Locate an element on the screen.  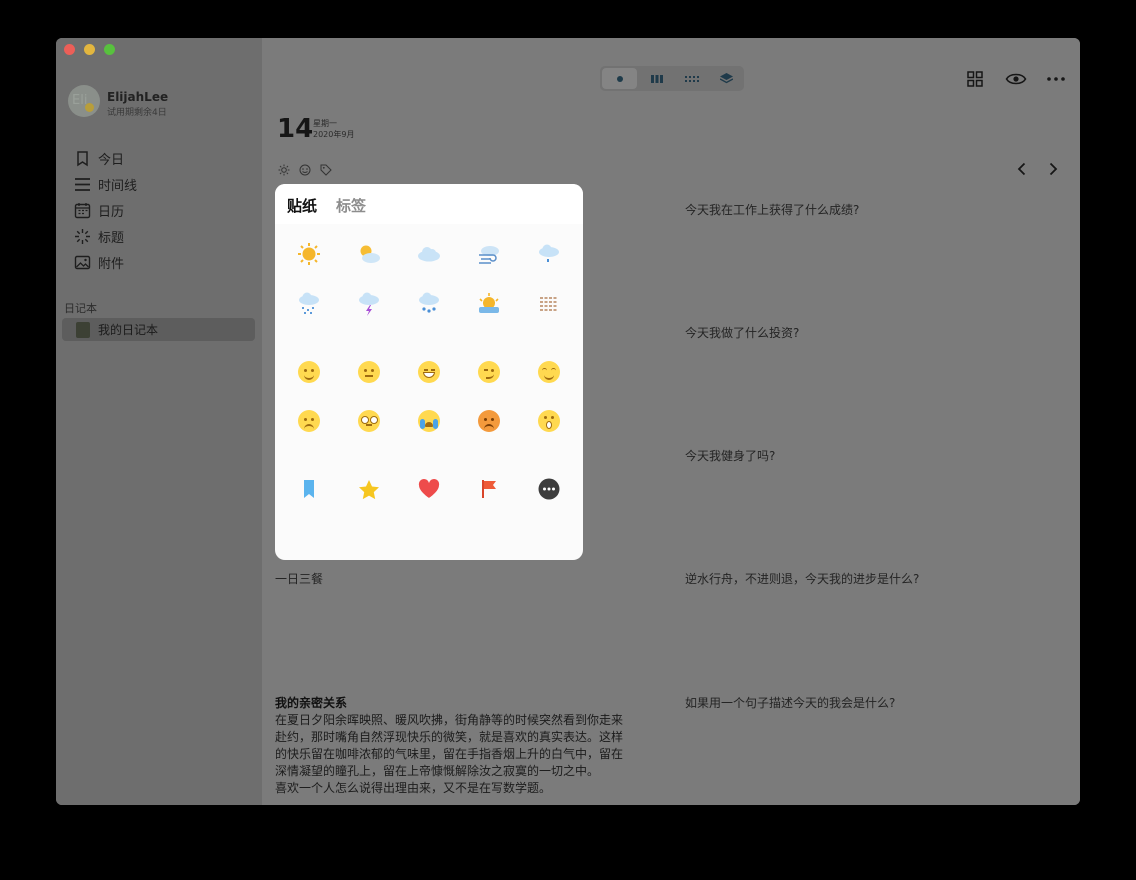
single-view-button is located at coordinates (619, 78).